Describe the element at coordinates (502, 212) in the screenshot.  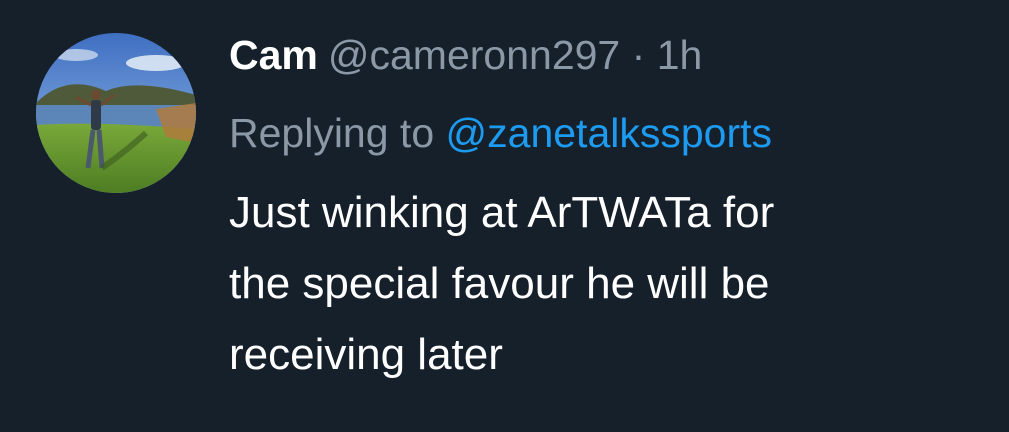
I see `tweet-body-line: Just winking at ArTWATa for` at that location.